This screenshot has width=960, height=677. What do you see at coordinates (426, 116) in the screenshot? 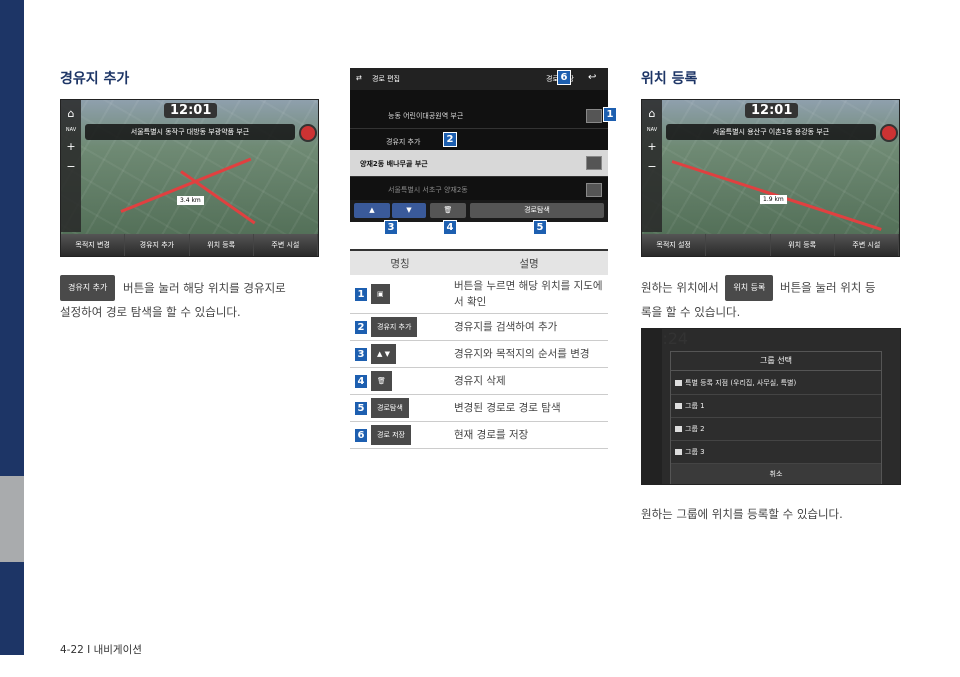
I see `route-row-start: 능동 어린이대공원역 부근` at bounding box center [426, 116].